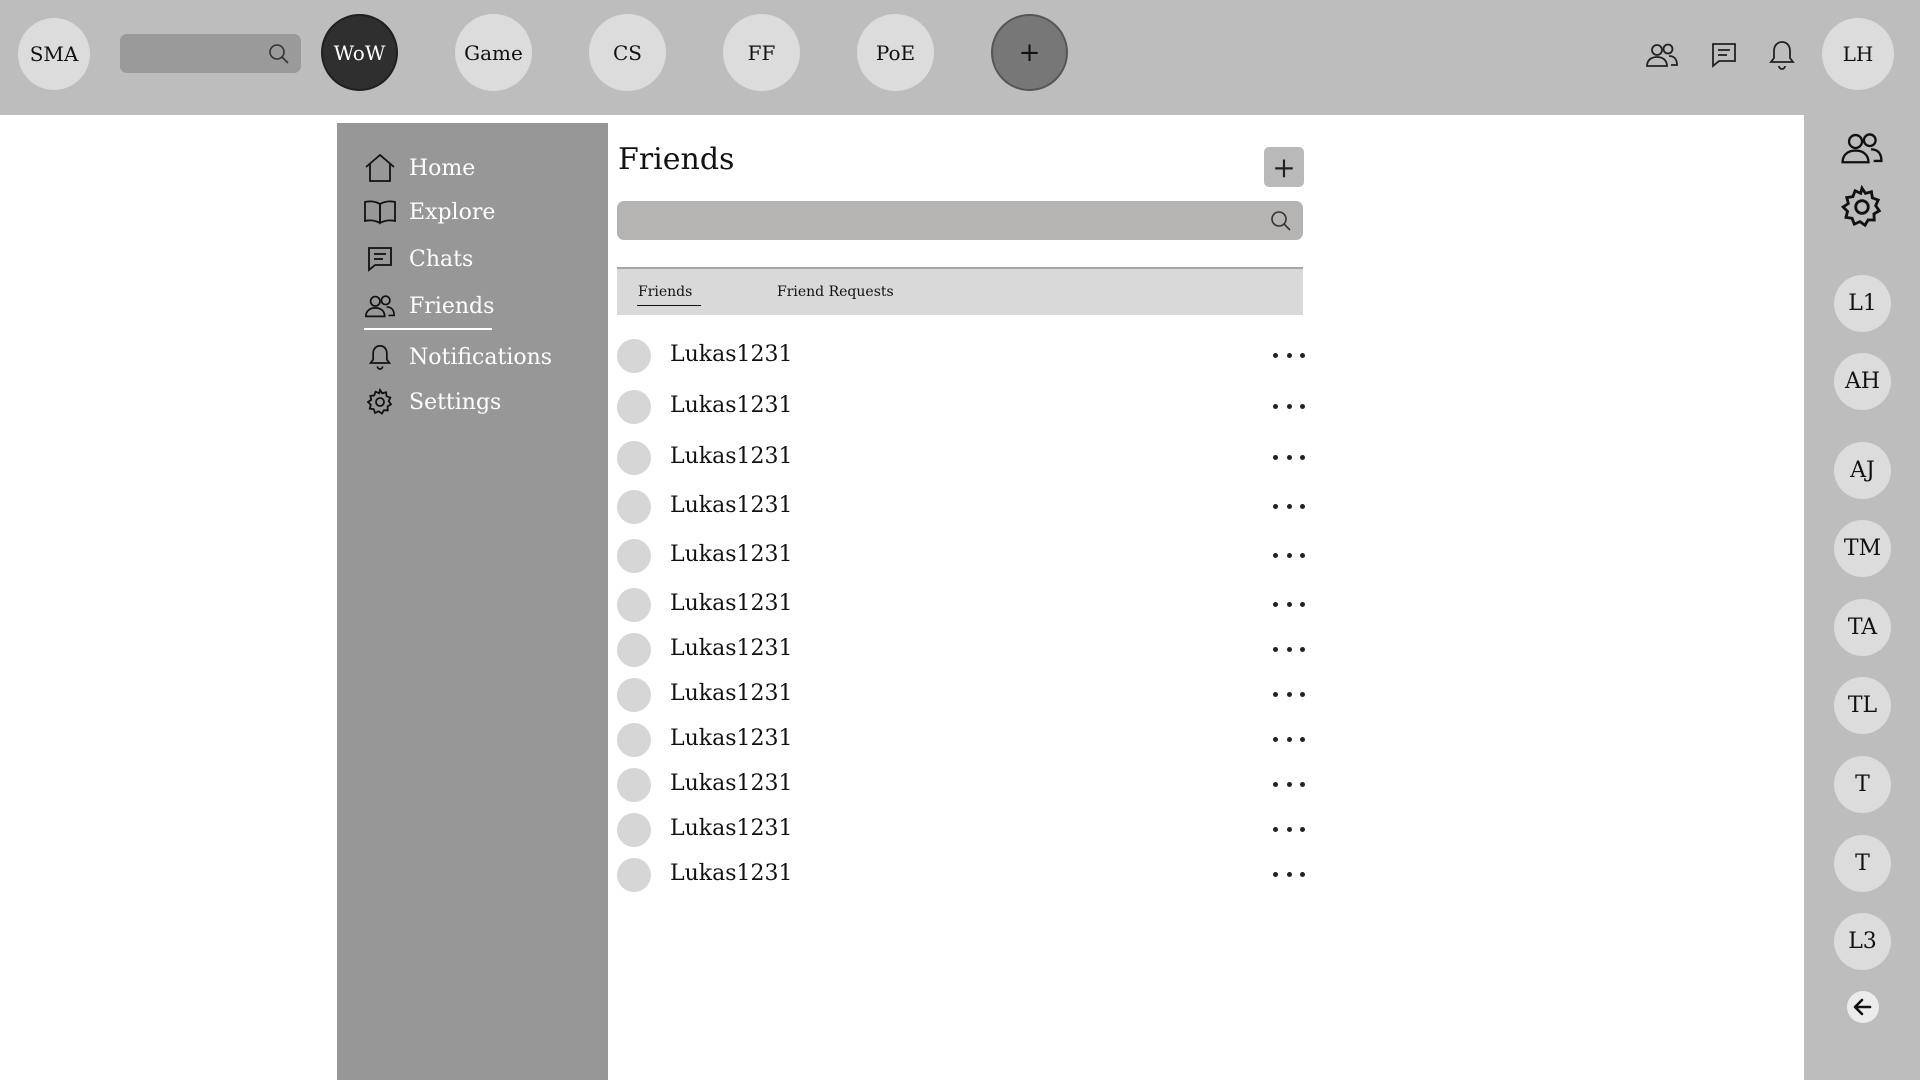  What do you see at coordinates (960, 220) in the screenshot?
I see `friend-search-input` at bounding box center [960, 220].